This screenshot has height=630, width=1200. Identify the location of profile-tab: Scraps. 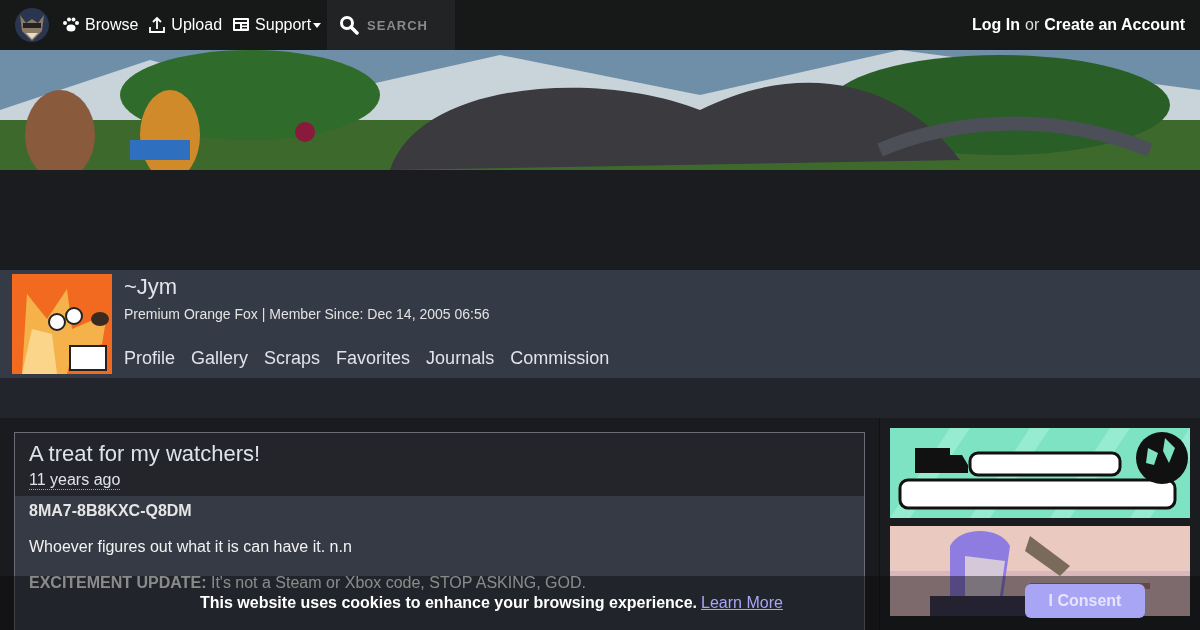
(292, 358).